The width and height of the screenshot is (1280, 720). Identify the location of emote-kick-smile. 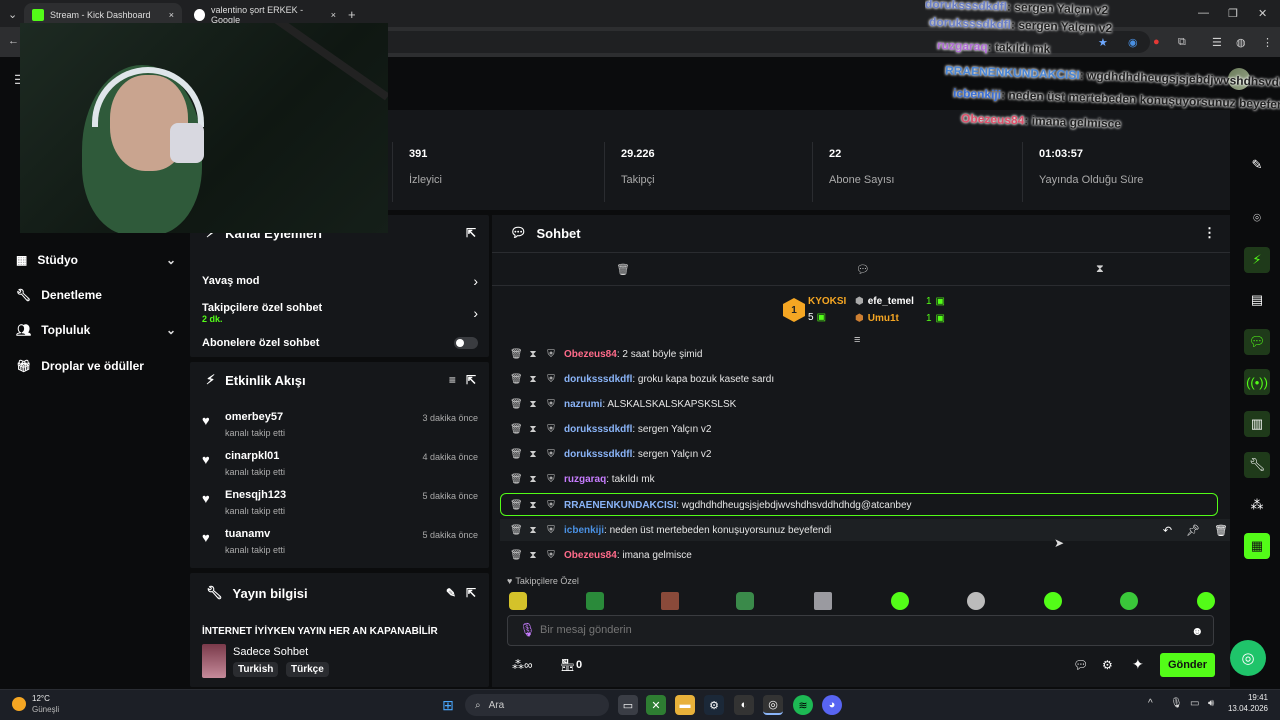
(1206, 601).